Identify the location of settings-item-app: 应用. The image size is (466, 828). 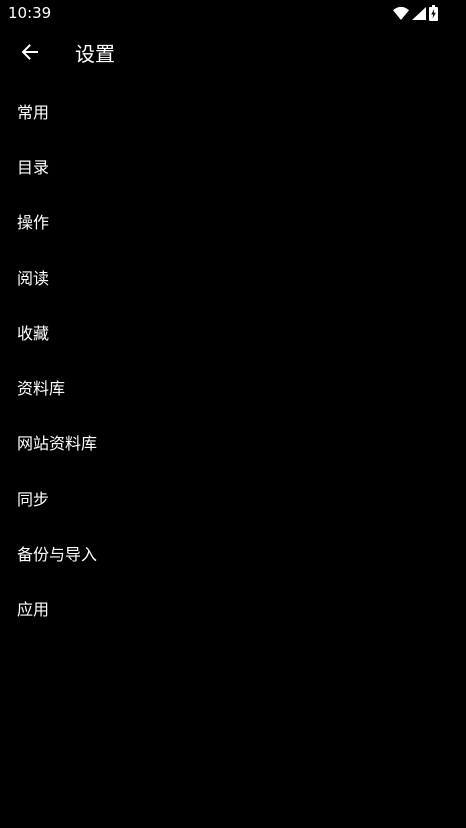
(233, 608).